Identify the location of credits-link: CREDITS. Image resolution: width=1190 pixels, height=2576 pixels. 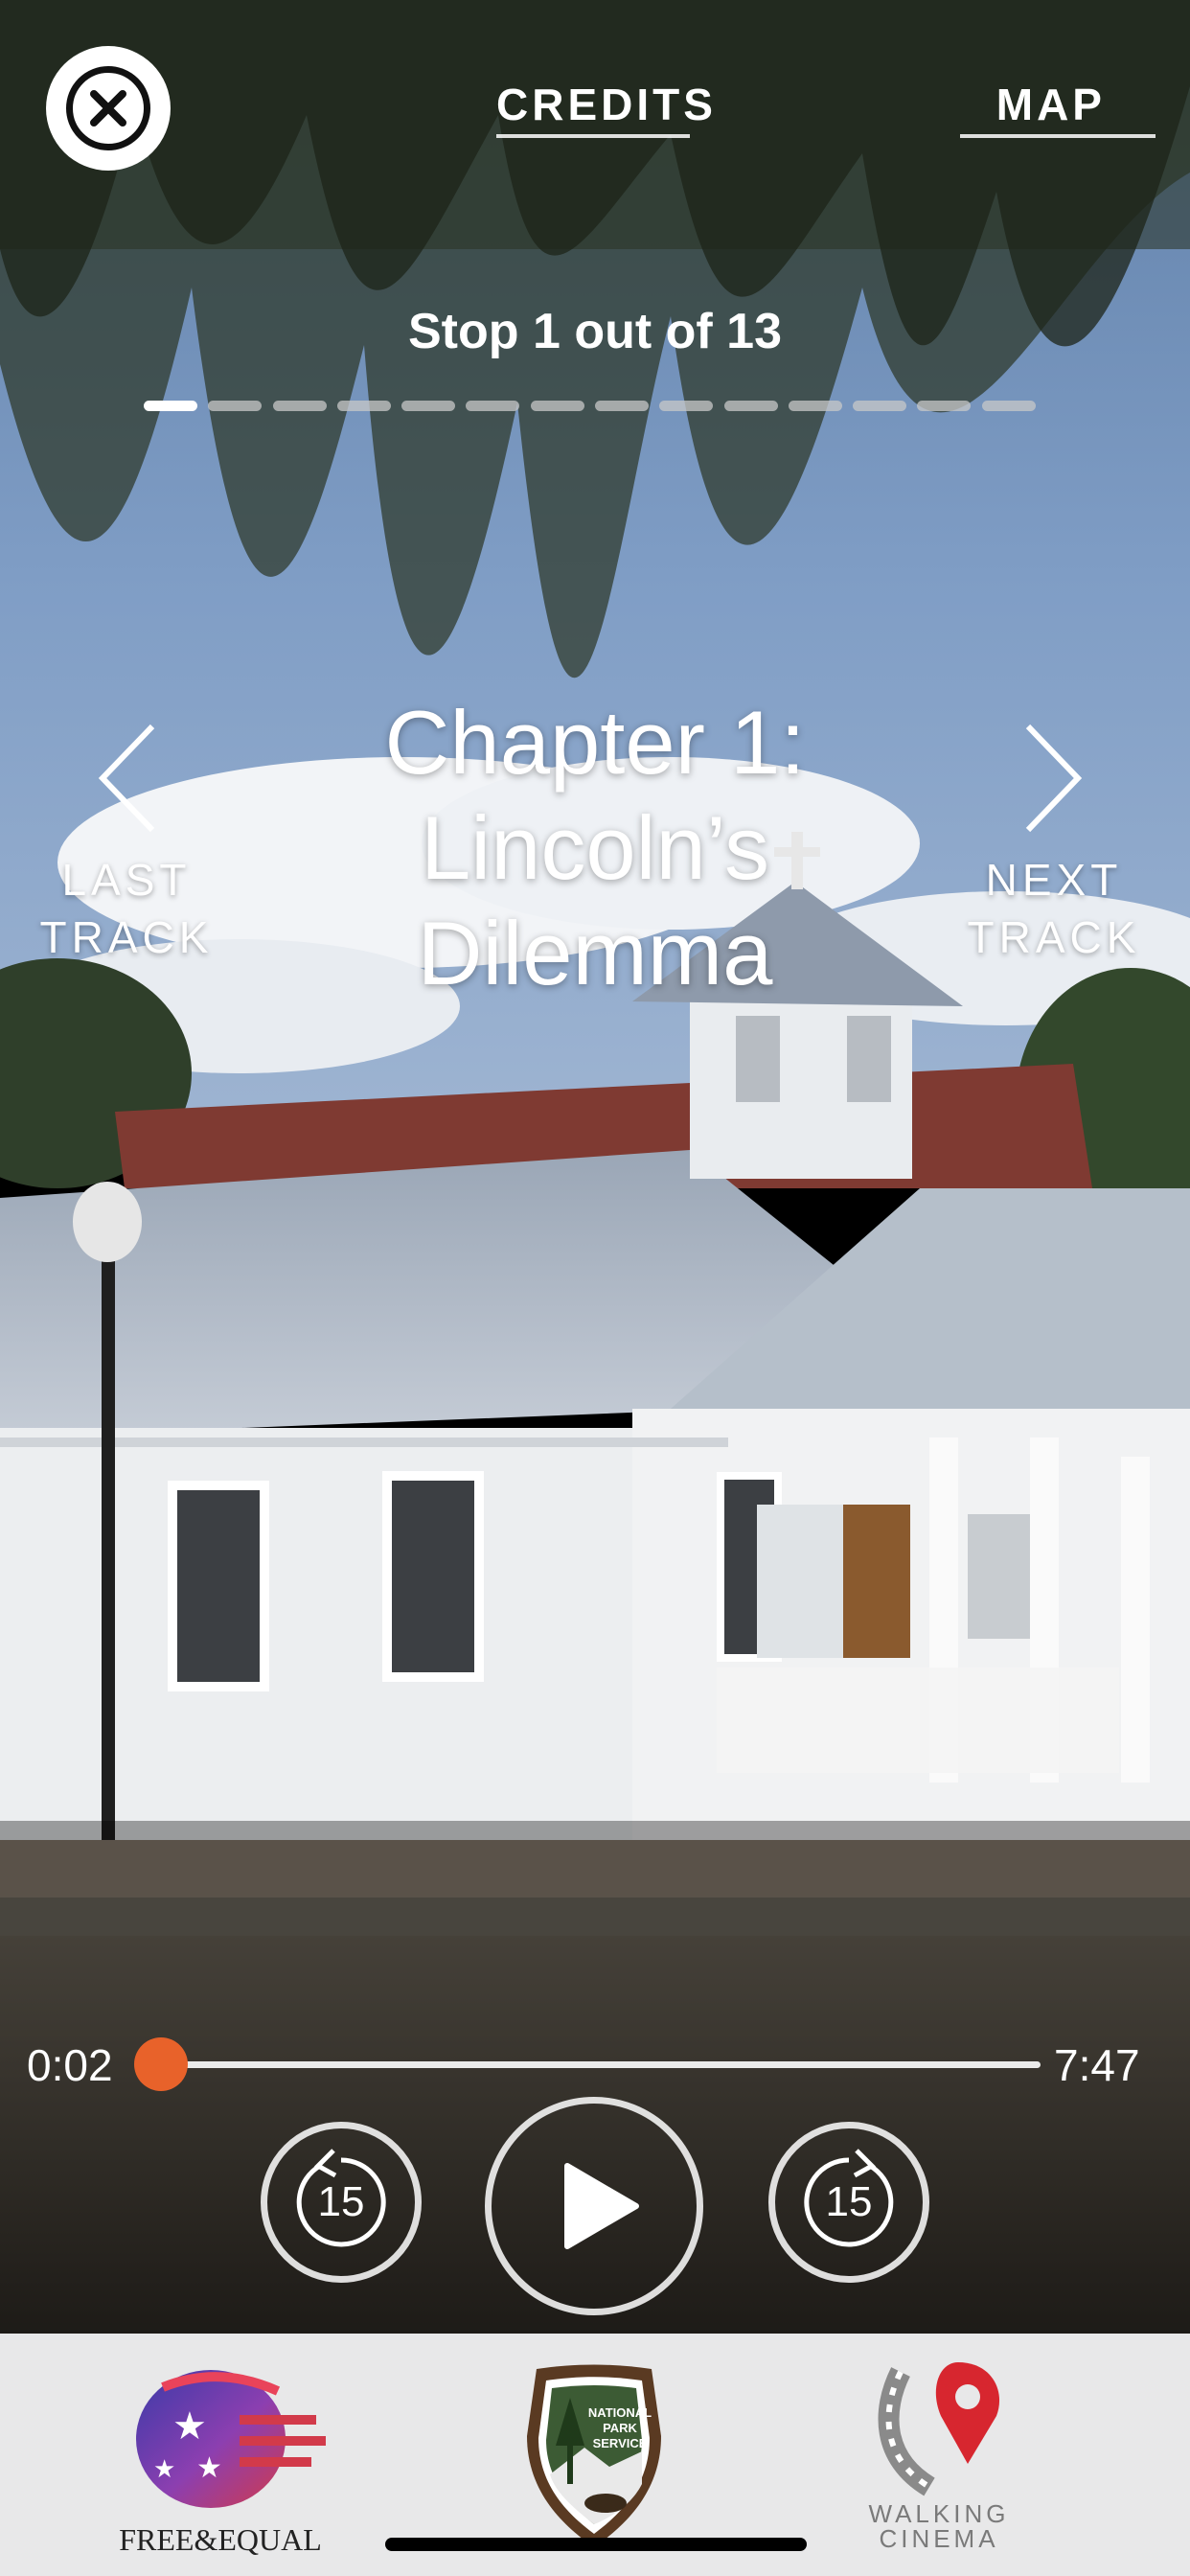
(605, 108).